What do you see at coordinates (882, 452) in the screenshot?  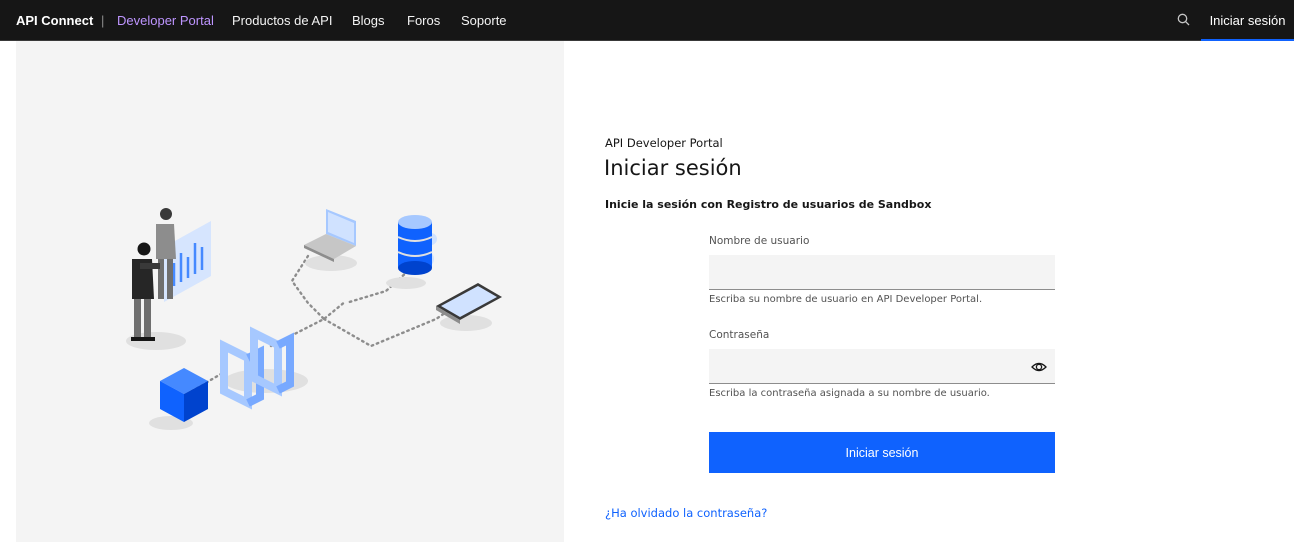 I see `signin-button: Iniciar sesión` at bounding box center [882, 452].